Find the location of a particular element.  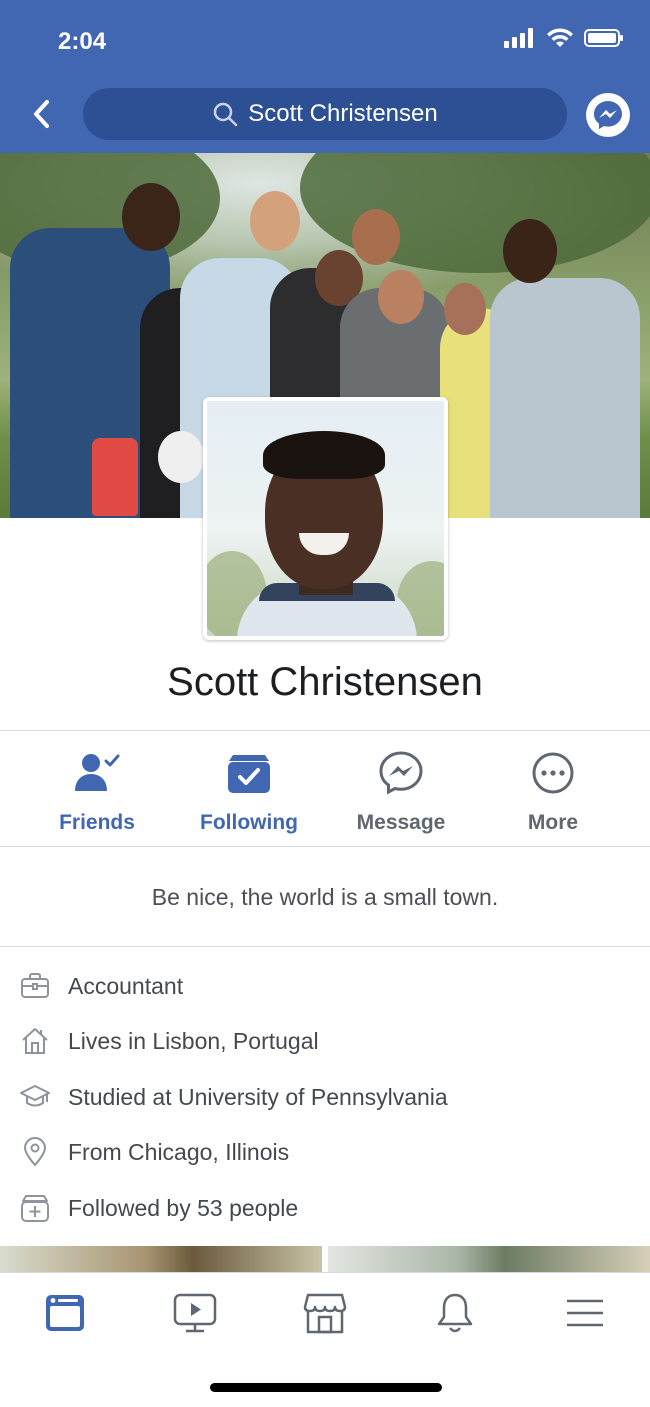

tab-notifications is located at coordinates (455, 1313).